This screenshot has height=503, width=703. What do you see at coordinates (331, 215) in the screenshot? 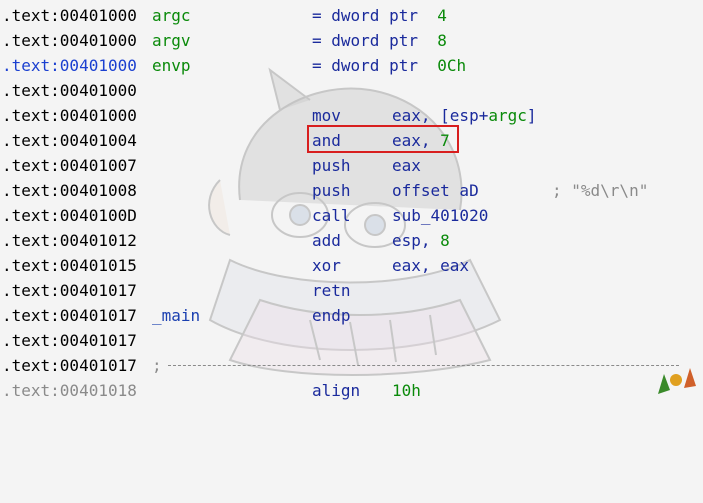
I see `mnemonic: call` at bounding box center [331, 215].